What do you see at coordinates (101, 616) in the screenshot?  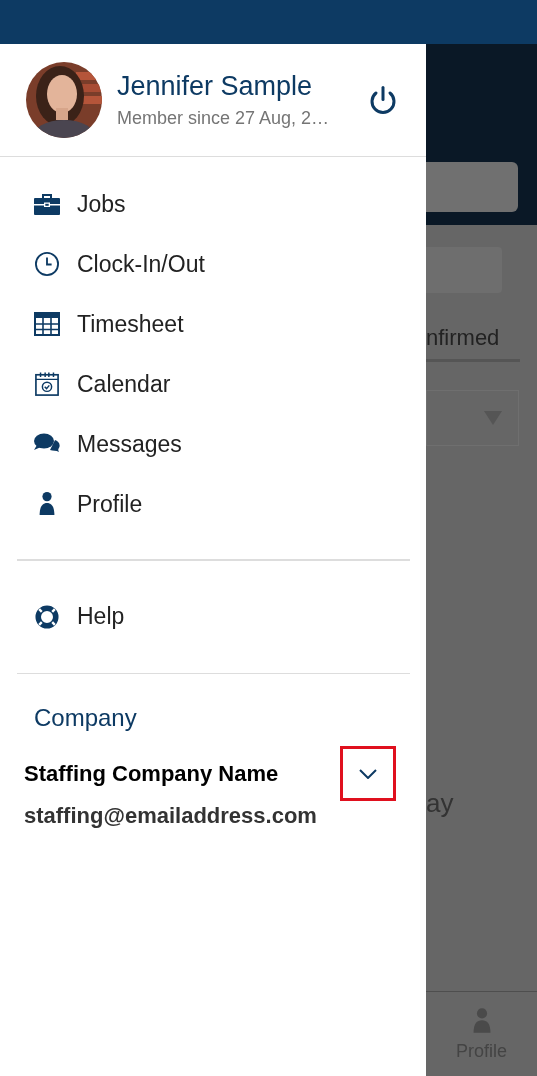 I see `menu-item: Help` at bounding box center [101, 616].